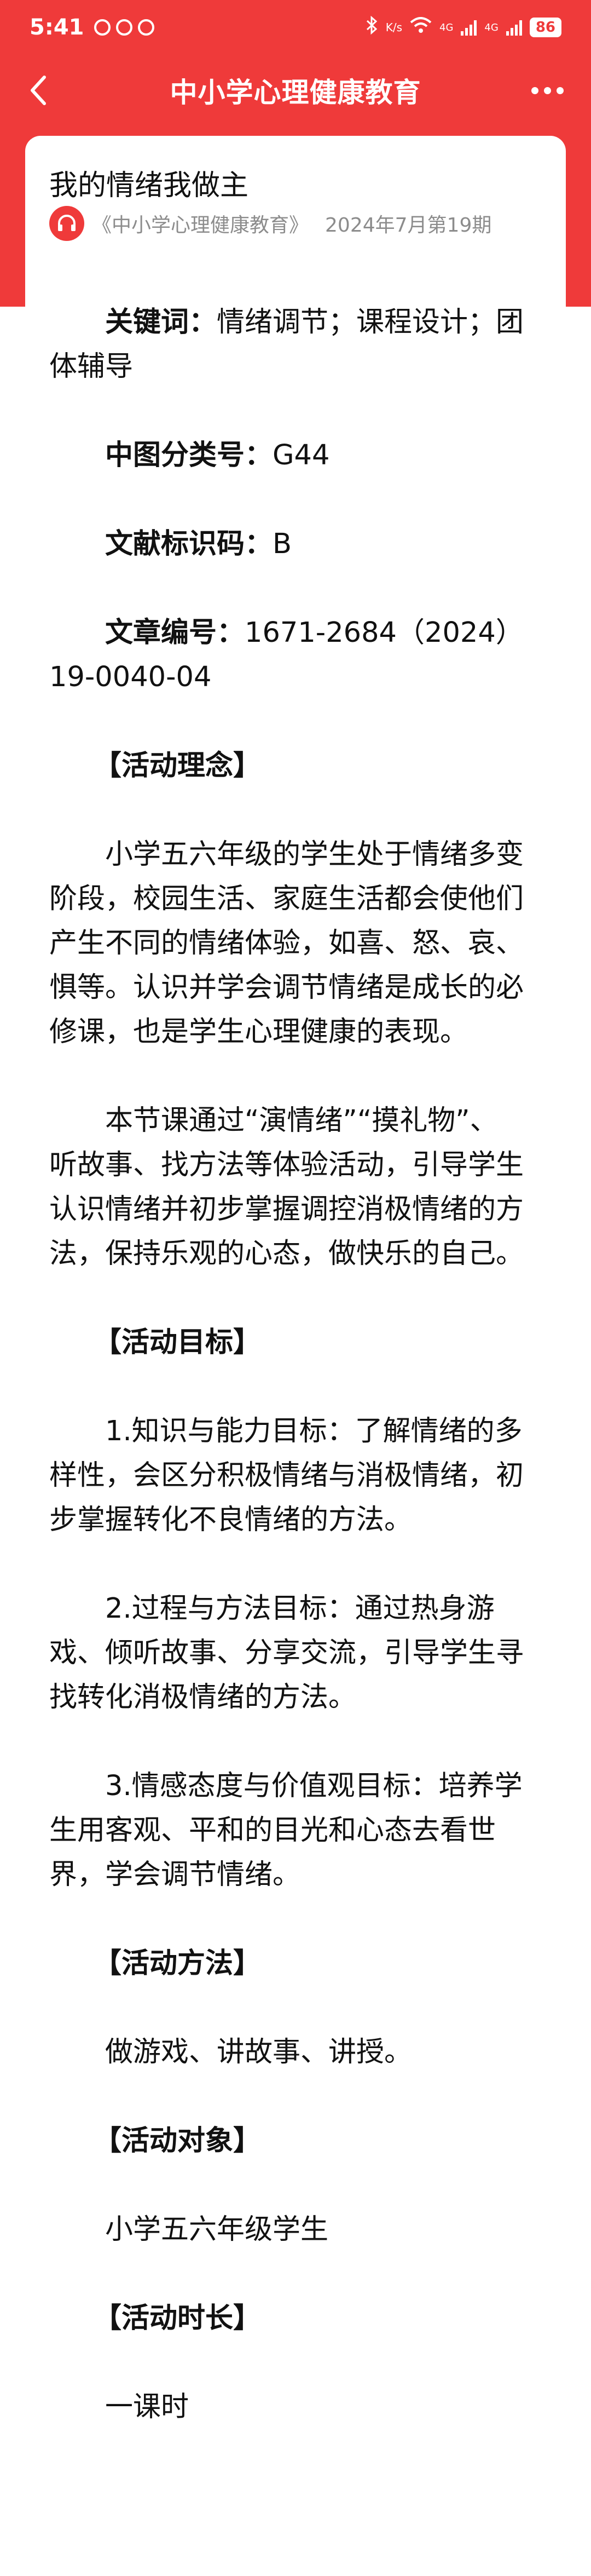  I want to click on wifi-icon, so click(421, 27).